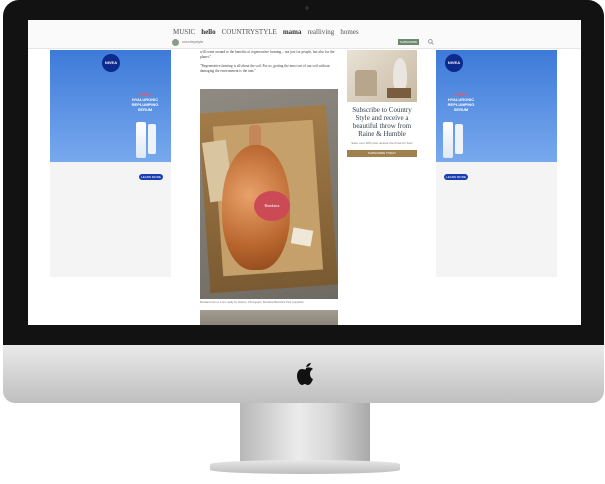 The width and height of the screenshot is (605, 484). What do you see at coordinates (320, 32) in the screenshot?
I see `brand-realliving: realliving` at bounding box center [320, 32].